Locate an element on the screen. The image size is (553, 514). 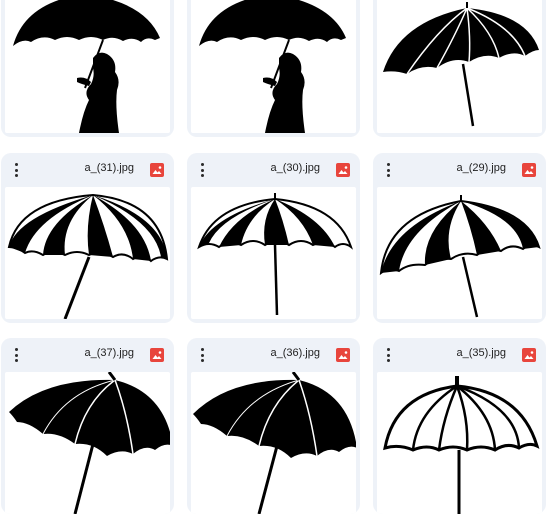
file-card-header: a_(36).jpg is located at coordinates (273, 355).